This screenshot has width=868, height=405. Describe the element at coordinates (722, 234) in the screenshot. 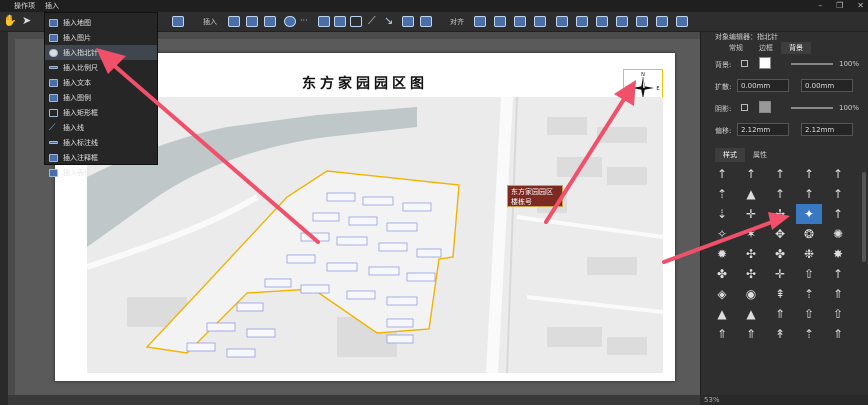

I see `compass-rose-icon: ✧` at that location.